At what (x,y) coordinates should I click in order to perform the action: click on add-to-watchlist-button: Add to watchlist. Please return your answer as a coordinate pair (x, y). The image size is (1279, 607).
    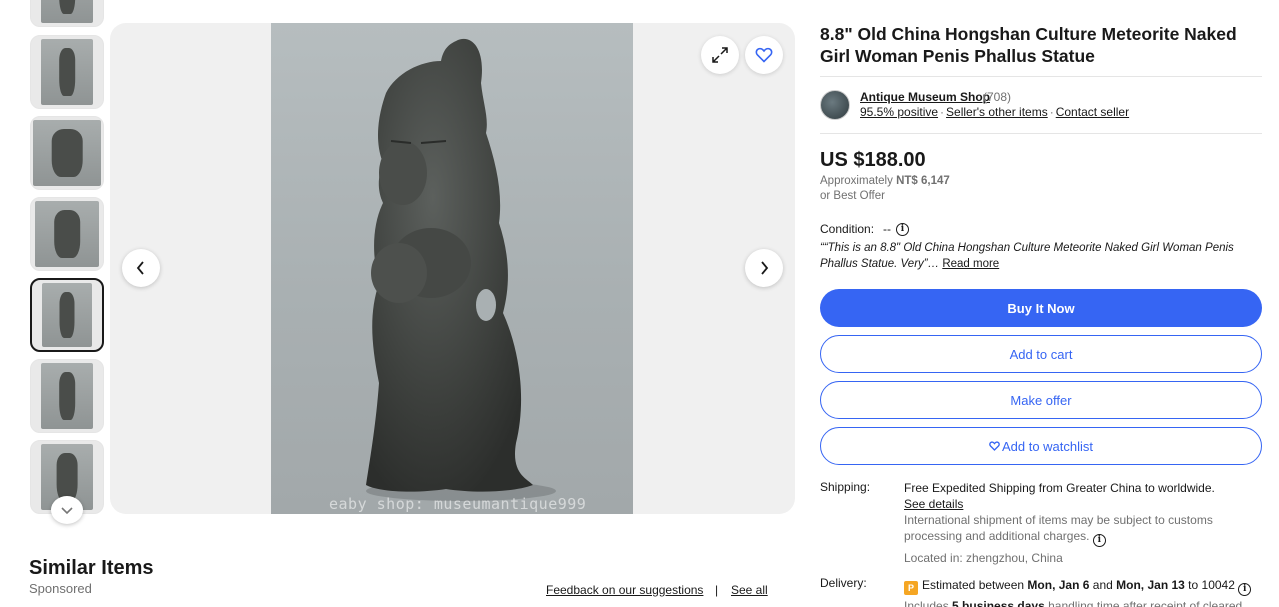
    Looking at the image, I should click on (1041, 446).